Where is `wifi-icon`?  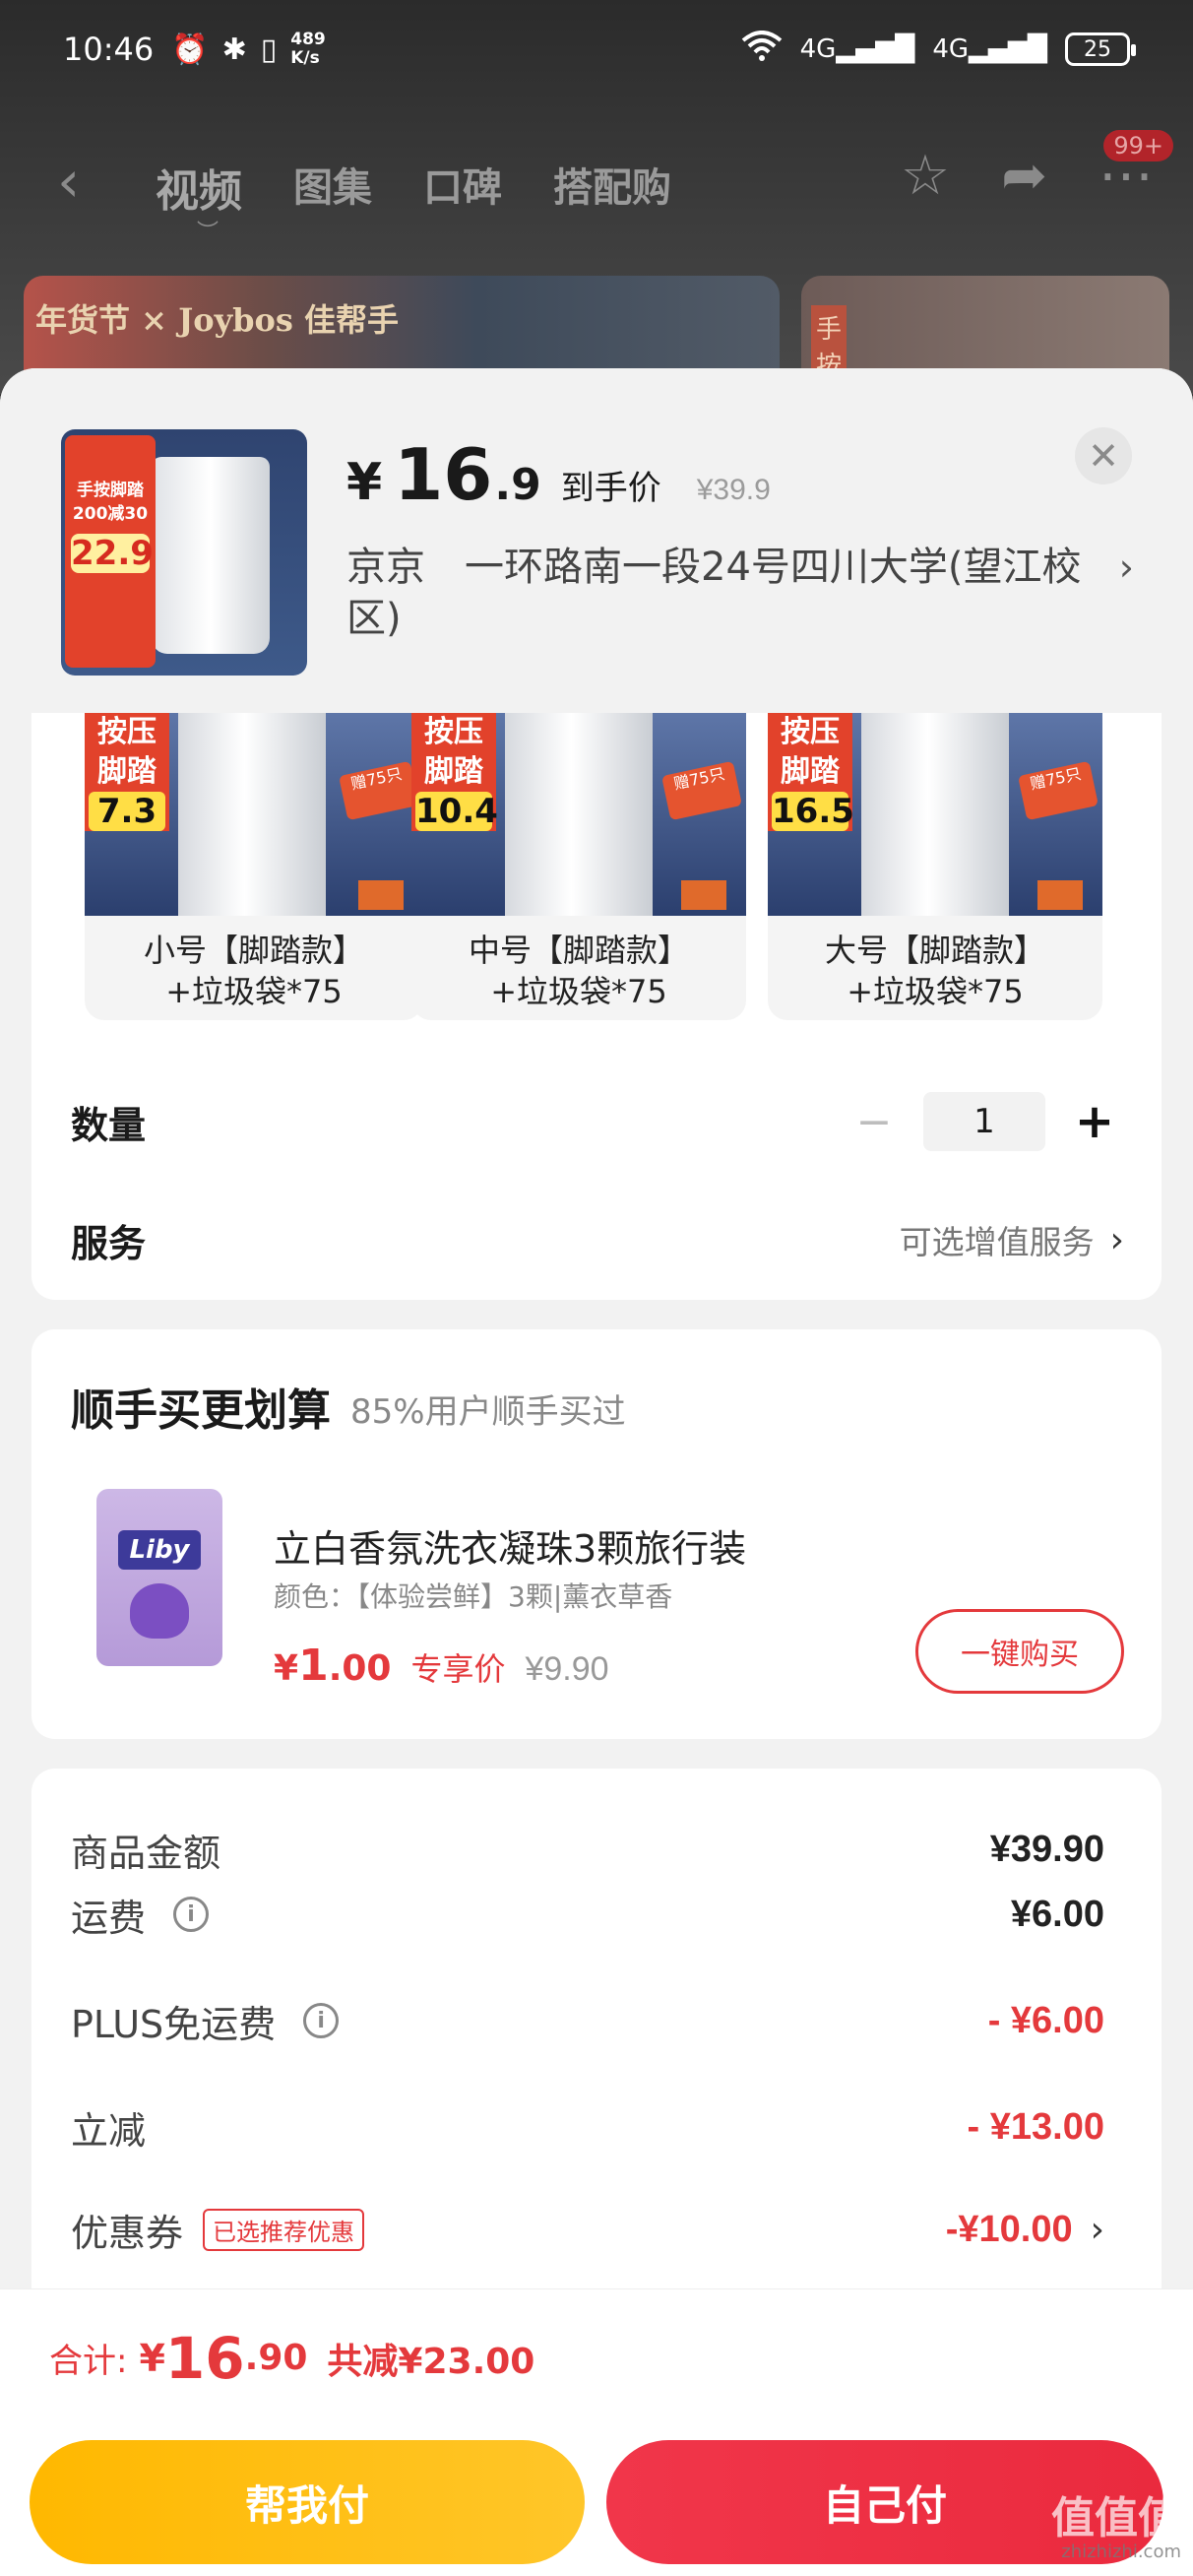 wifi-icon is located at coordinates (762, 49).